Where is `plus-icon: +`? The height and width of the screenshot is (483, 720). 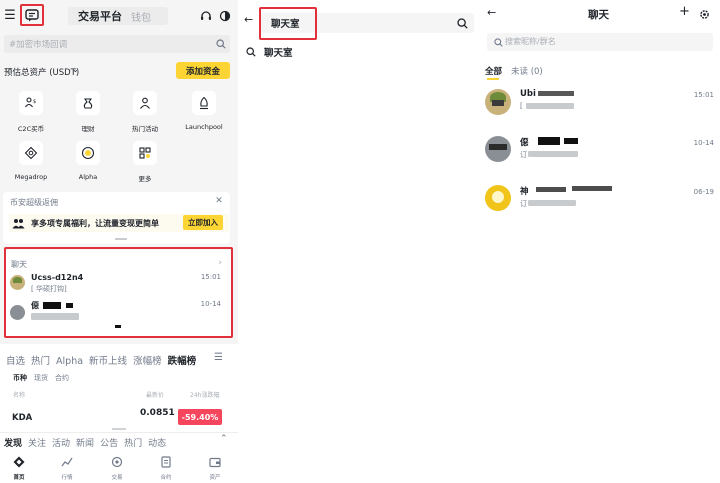 plus-icon: + is located at coordinates (684, 11).